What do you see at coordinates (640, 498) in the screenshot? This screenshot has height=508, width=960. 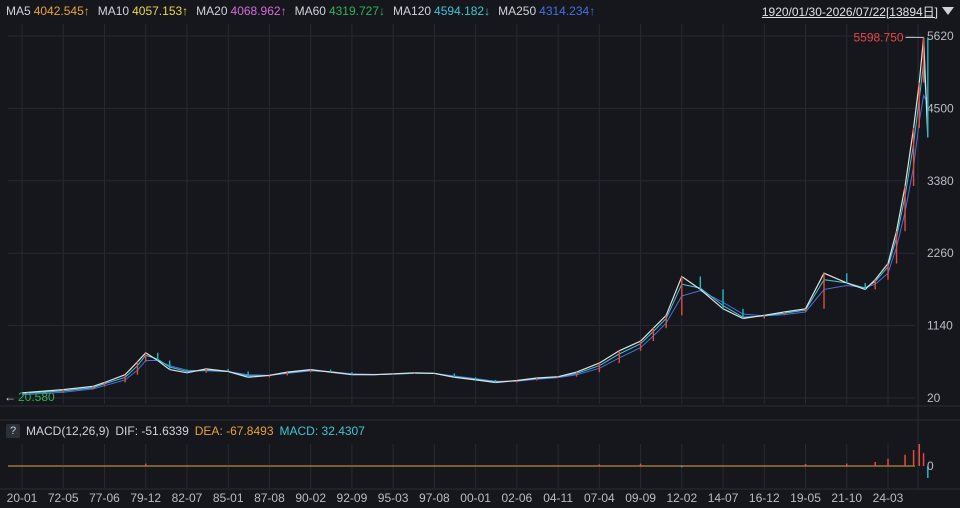 I see `x-tick-label: 09-09` at bounding box center [640, 498].